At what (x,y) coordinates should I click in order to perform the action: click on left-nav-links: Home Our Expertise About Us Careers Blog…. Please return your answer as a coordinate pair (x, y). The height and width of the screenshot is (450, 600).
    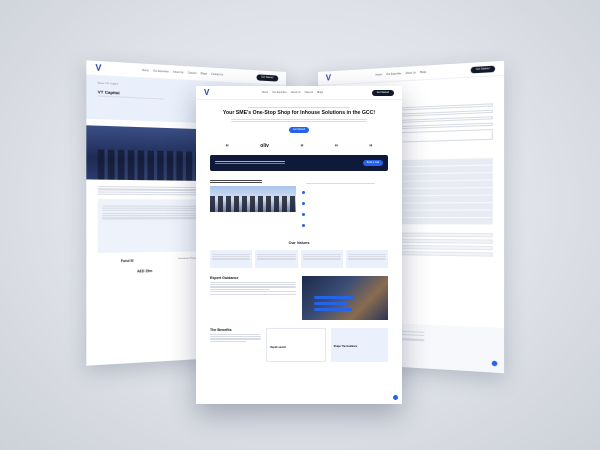
    Looking at the image, I should click on (182, 73).